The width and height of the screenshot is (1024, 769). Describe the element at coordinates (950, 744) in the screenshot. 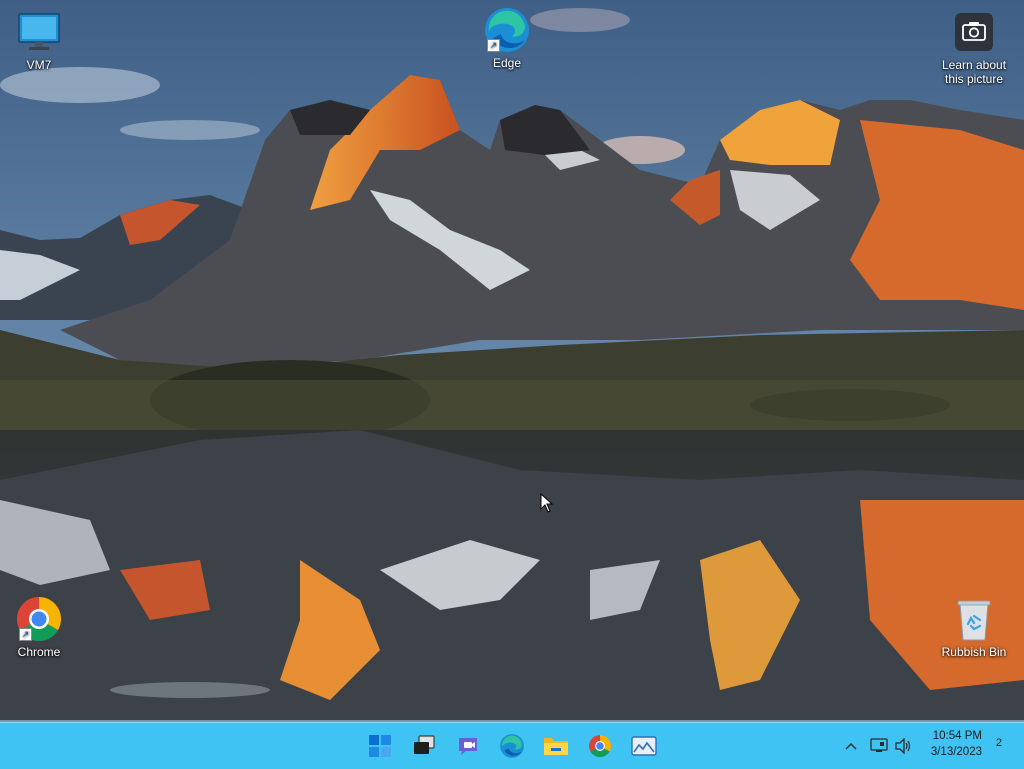

I see `clock: 10:54 PM 3/13/2023` at that location.